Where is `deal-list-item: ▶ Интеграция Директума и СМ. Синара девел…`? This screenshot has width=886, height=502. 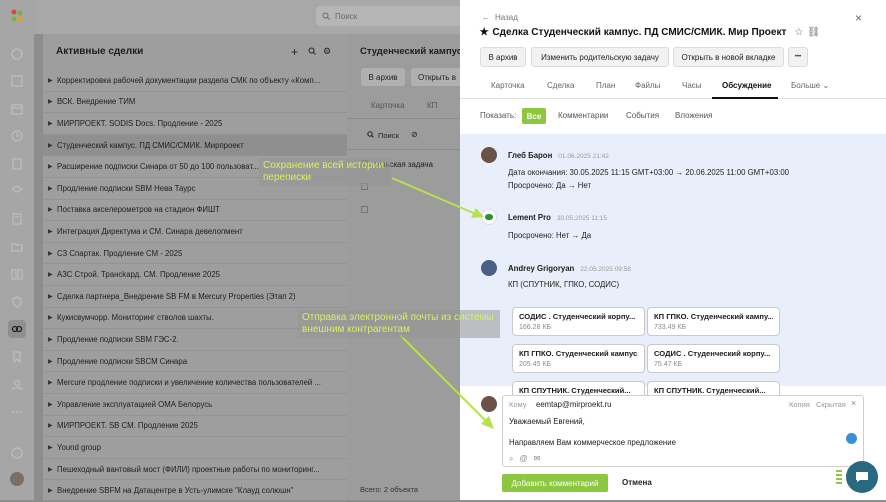 deal-list-item: ▶ Интеграция Директума и СМ. Синара девел… is located at coordinates (195, 232).